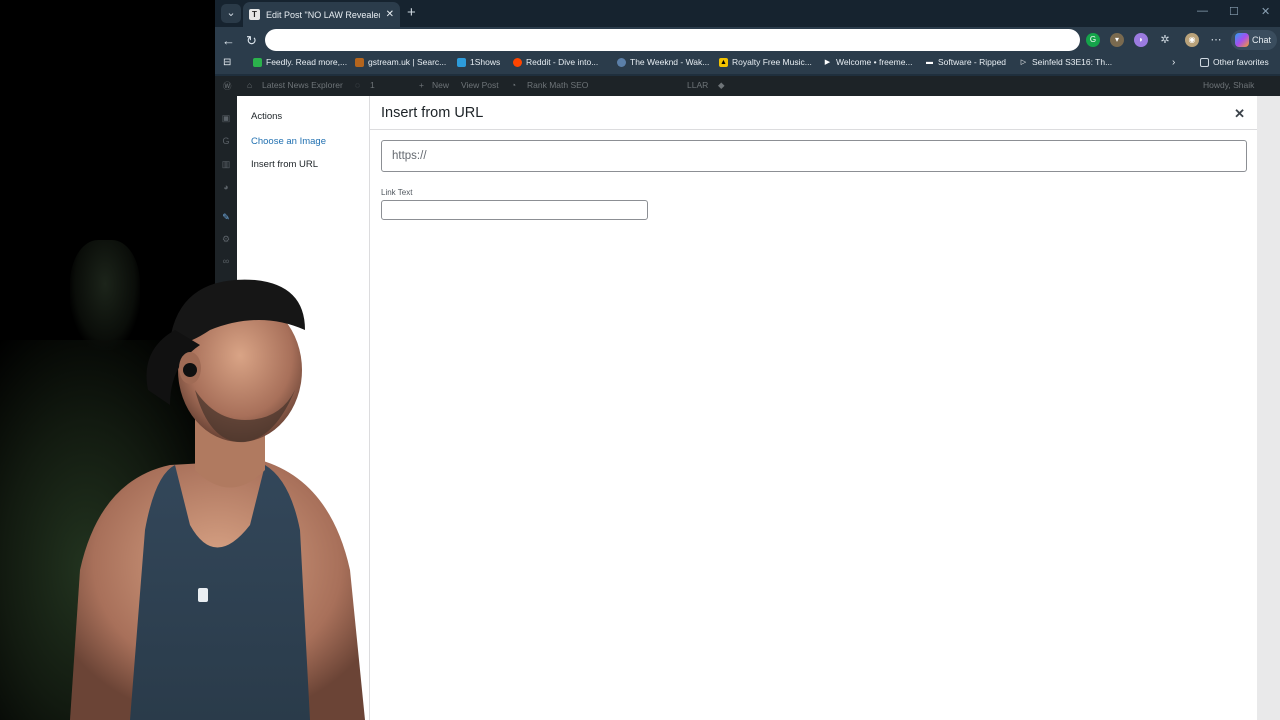 The height and width of the screenshot is (720, 1280). Describe the element at coordinates (1173, 62) in the screenshot. I see `chevron-right-icon: ›` at that location.